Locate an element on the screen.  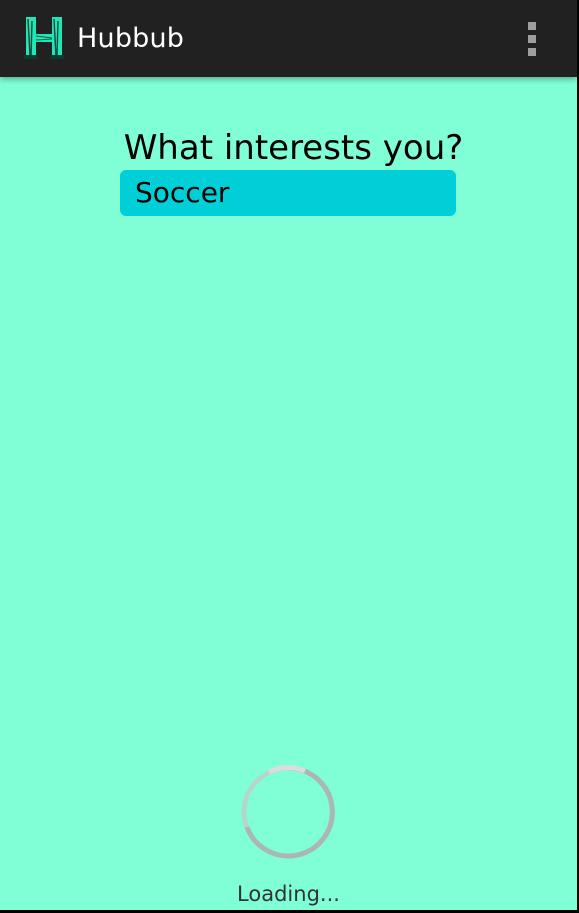
more-vert-icon is located at coordinates (532, 39).